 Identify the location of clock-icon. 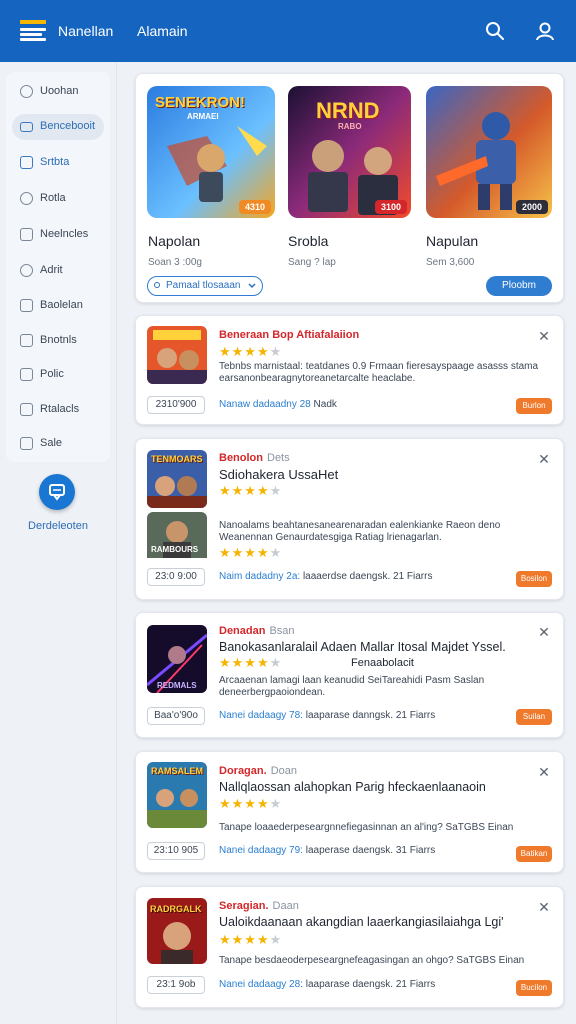
(26, 91).